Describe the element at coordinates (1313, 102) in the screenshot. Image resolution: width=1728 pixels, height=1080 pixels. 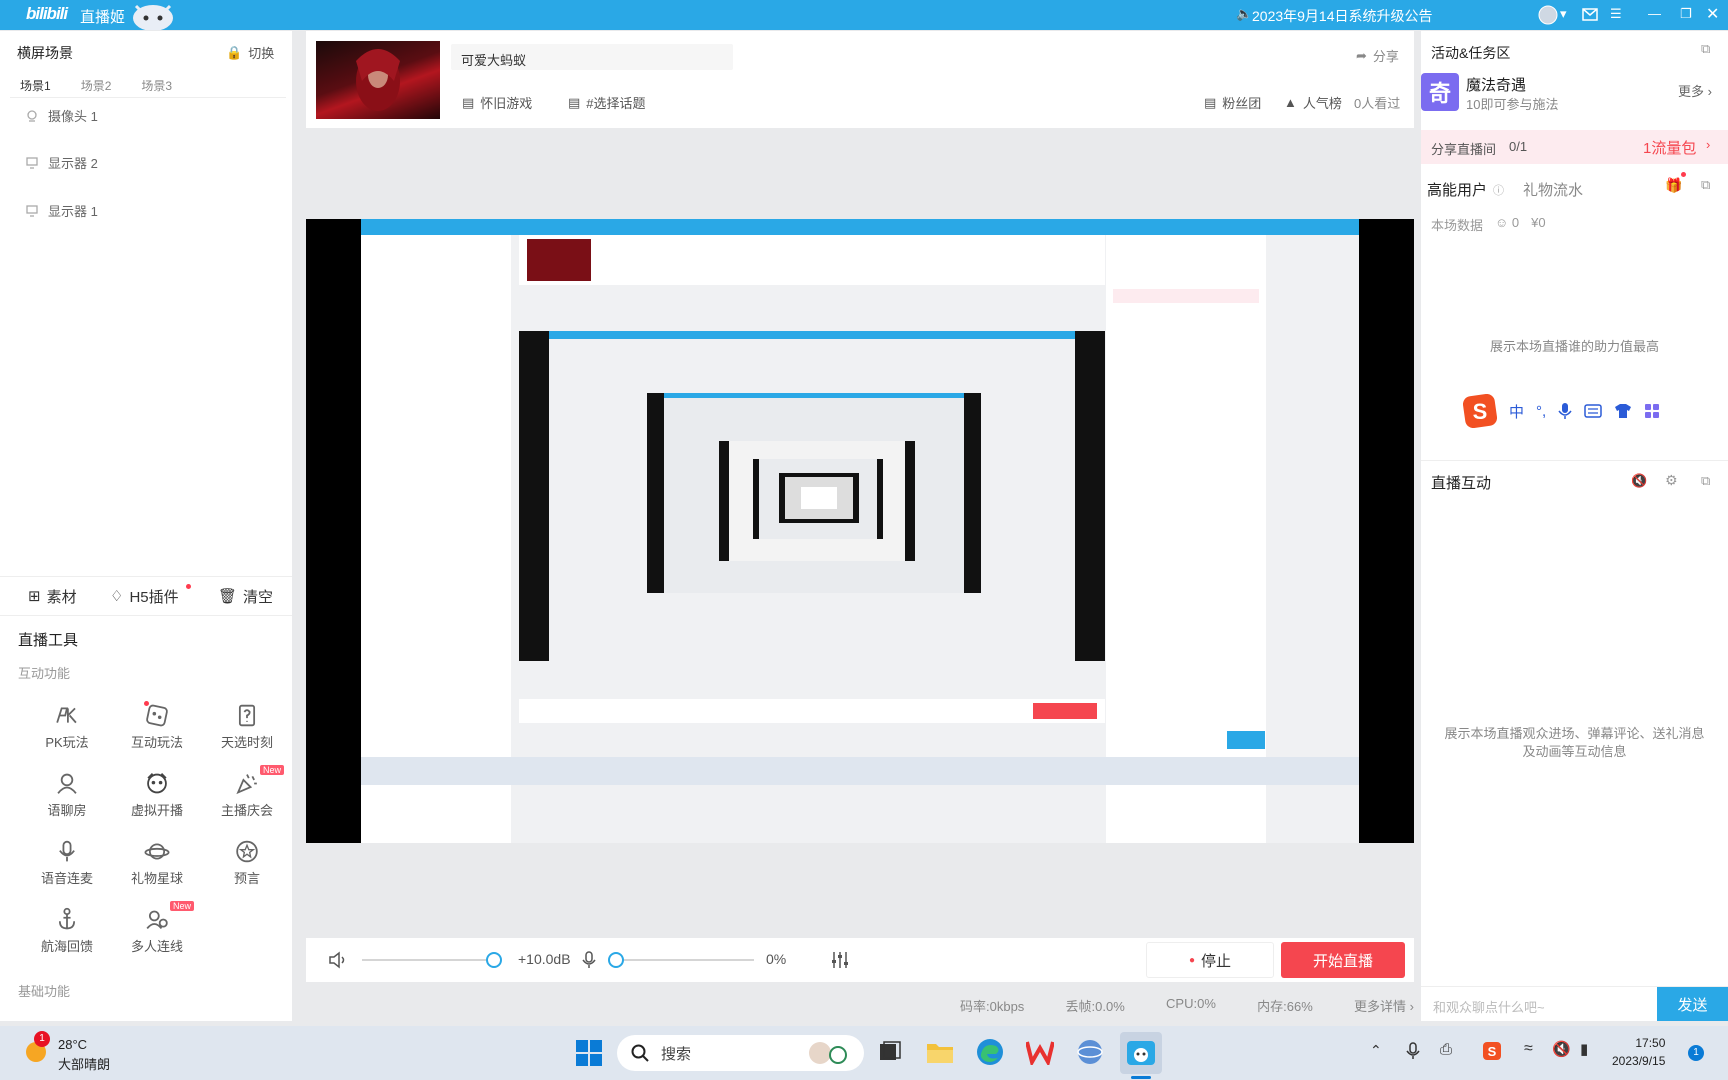
I see `popularity-button: ▲ 人气榜` at that location.